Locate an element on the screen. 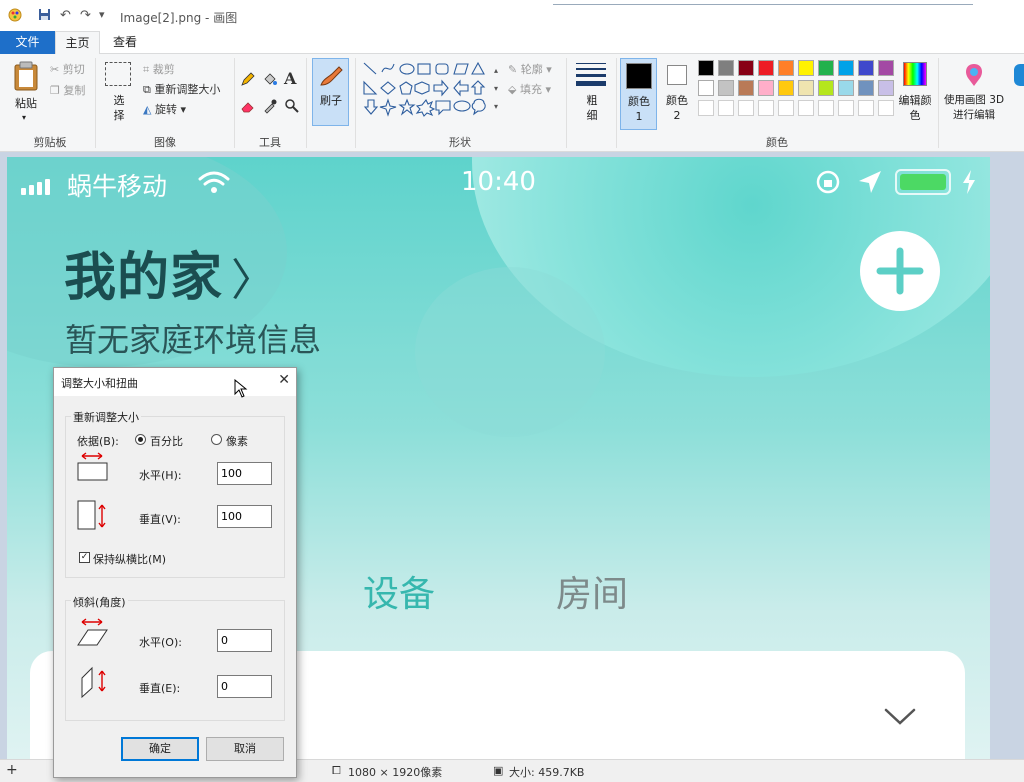 This screenshot has height=782, width=1024. outline-button: ✎ 轮廓 ▾ is located at coordinates (530, 69).